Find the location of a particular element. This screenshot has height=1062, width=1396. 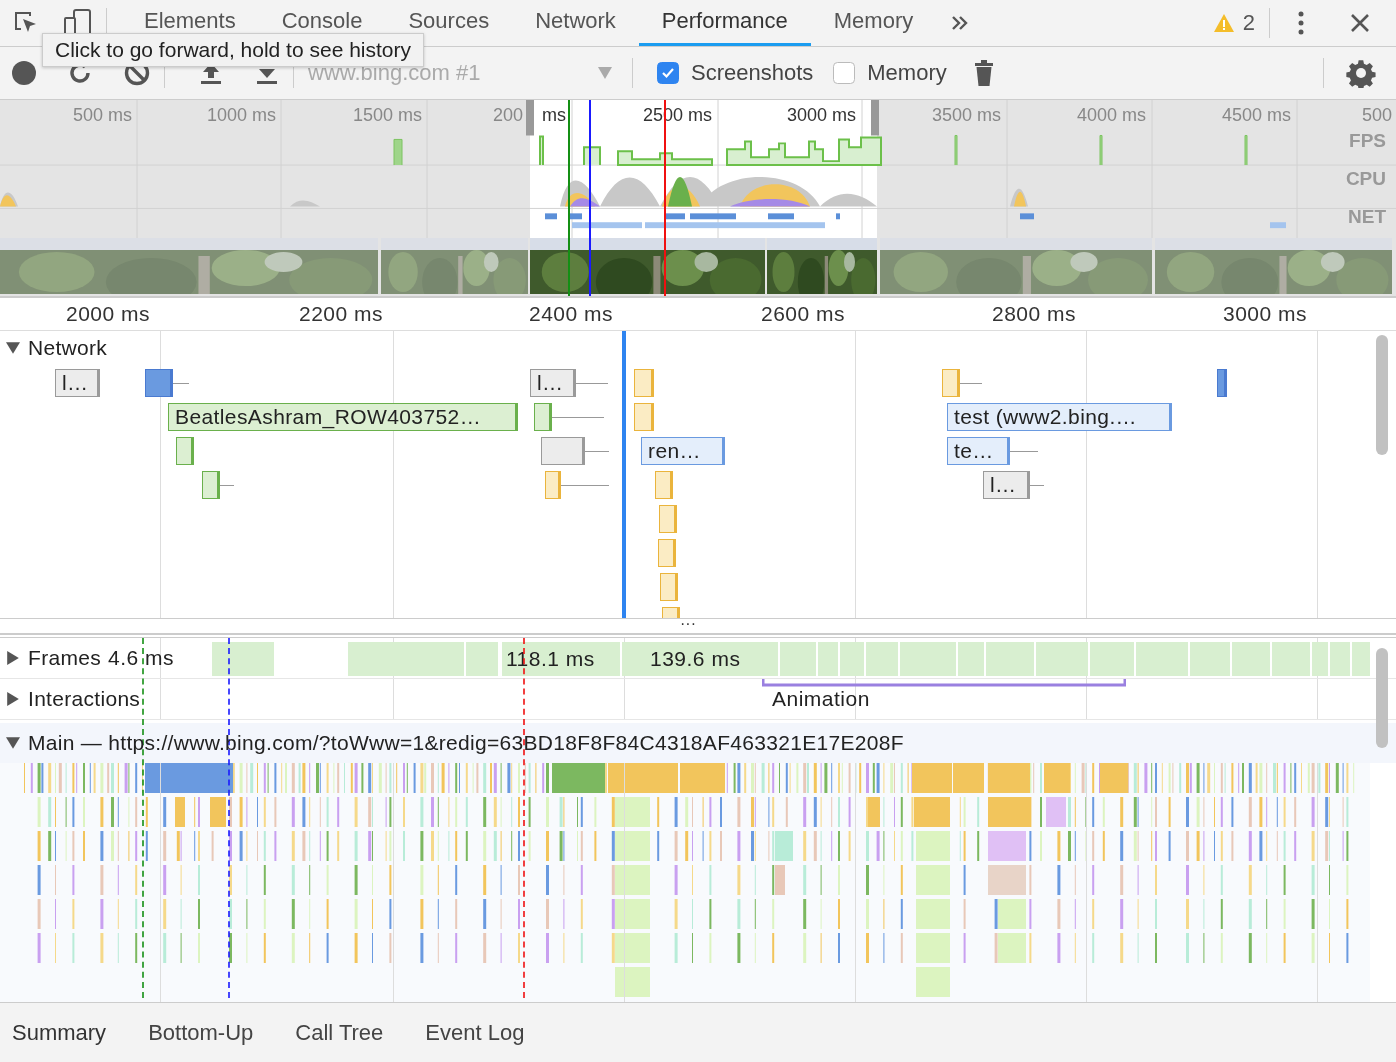

warning-count: 2 is located at coordinates (1248, 23).